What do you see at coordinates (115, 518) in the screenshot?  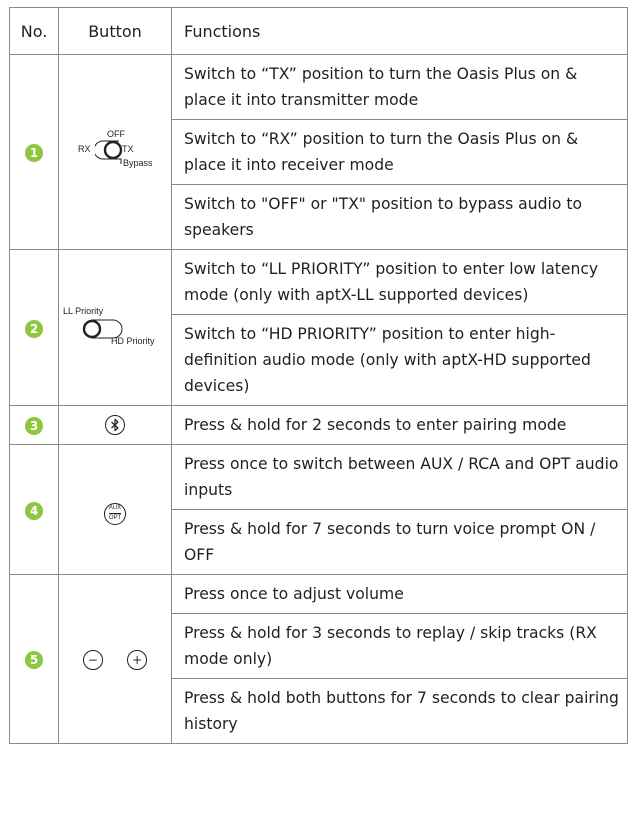 I see `opt-label: OPT` at bounding box center [115, 518].